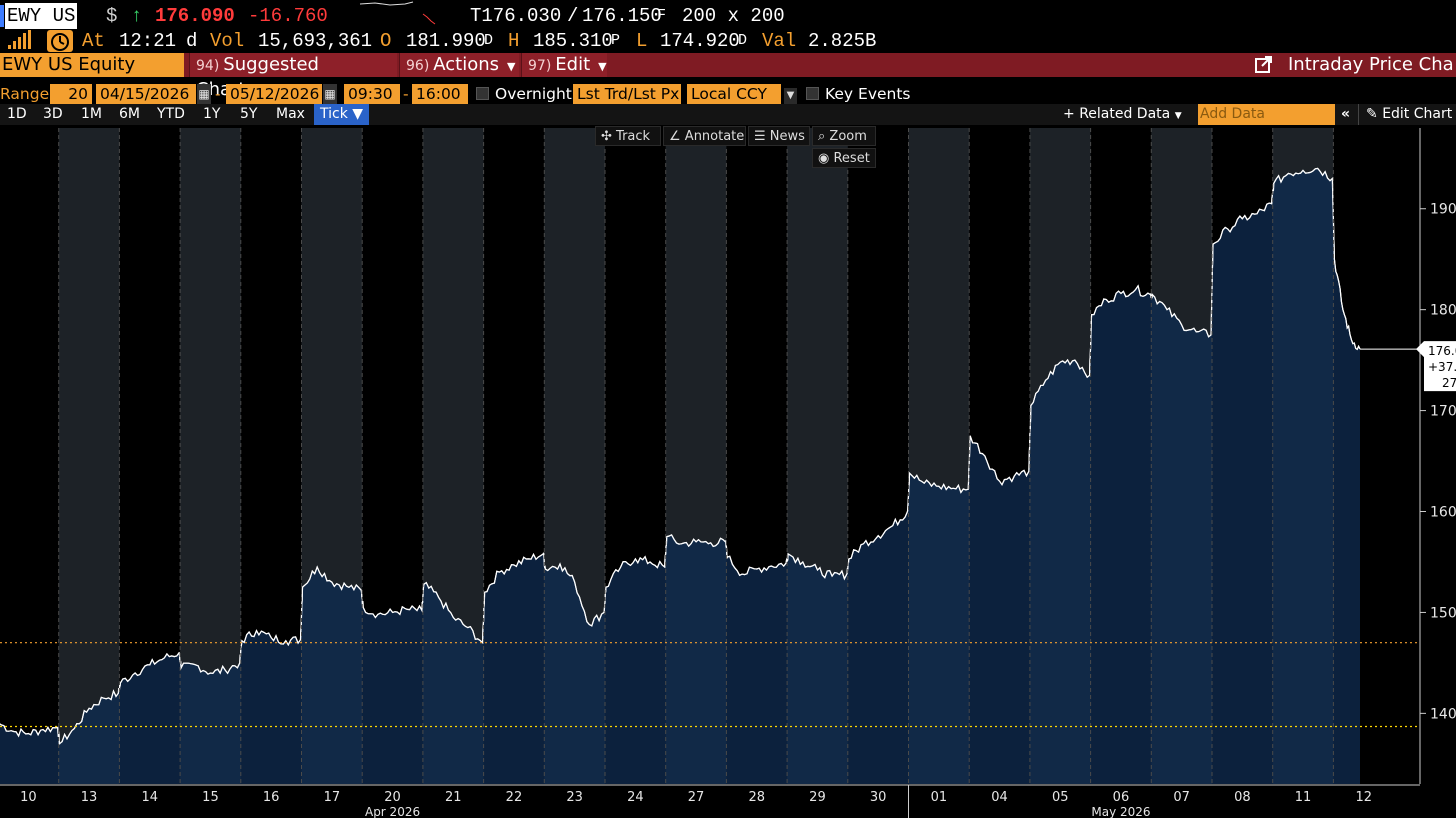  What do you see at coordinates (171, 114) in the screenshot?
I see `period-ytd: YTD` at bounding box center [171, 114].